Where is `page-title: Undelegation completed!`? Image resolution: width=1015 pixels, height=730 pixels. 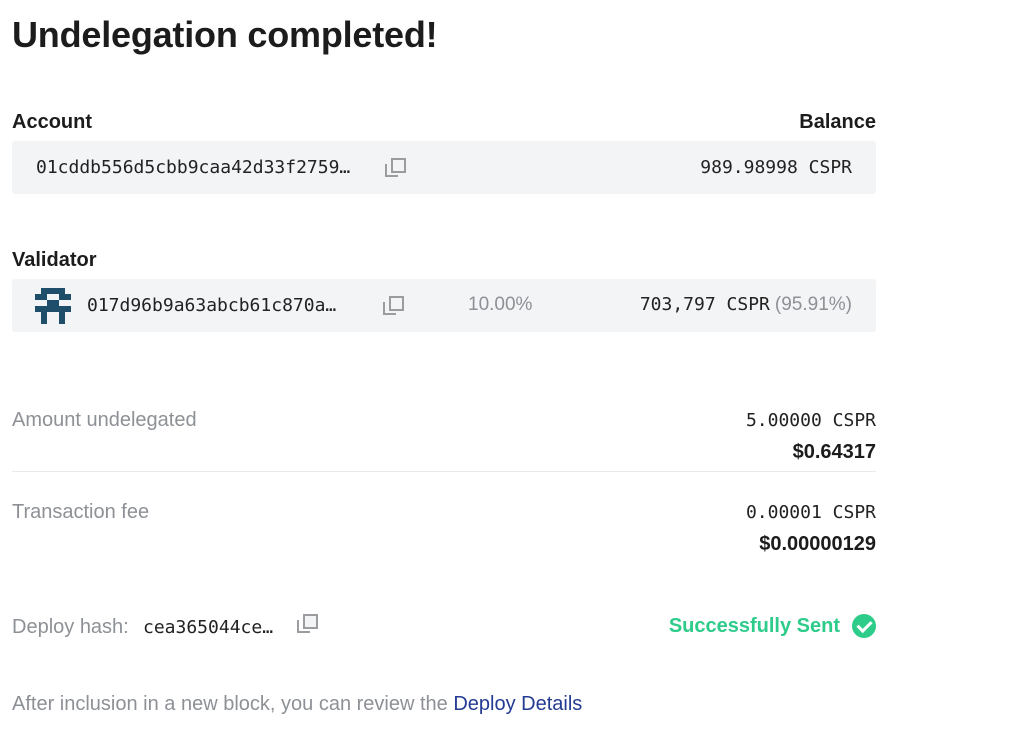
page-title: Undelegation completed! is located at coordinates (225, 34).